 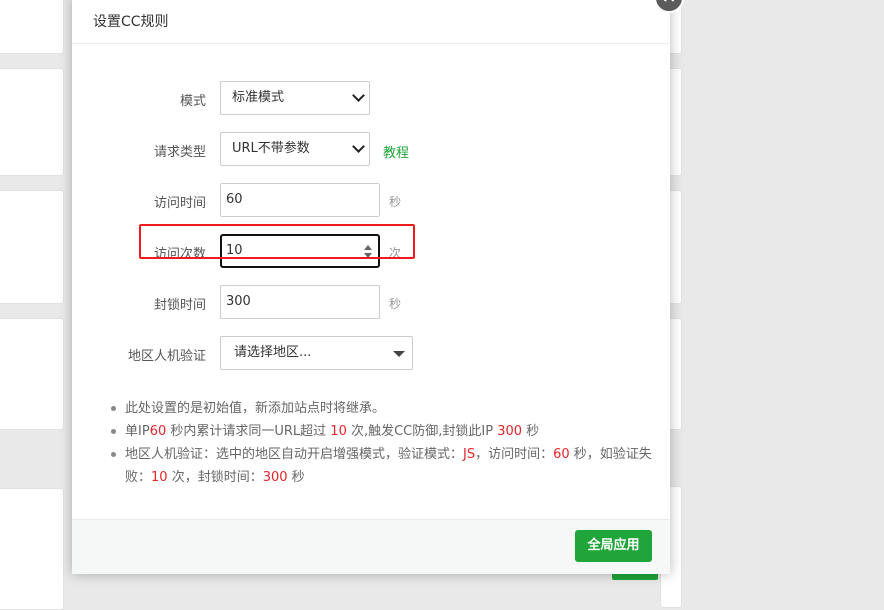 I want to click on note-text: 地区人机验证：选中的地区自动开启增强模式，验证模式：, so click(x=294, y=454).